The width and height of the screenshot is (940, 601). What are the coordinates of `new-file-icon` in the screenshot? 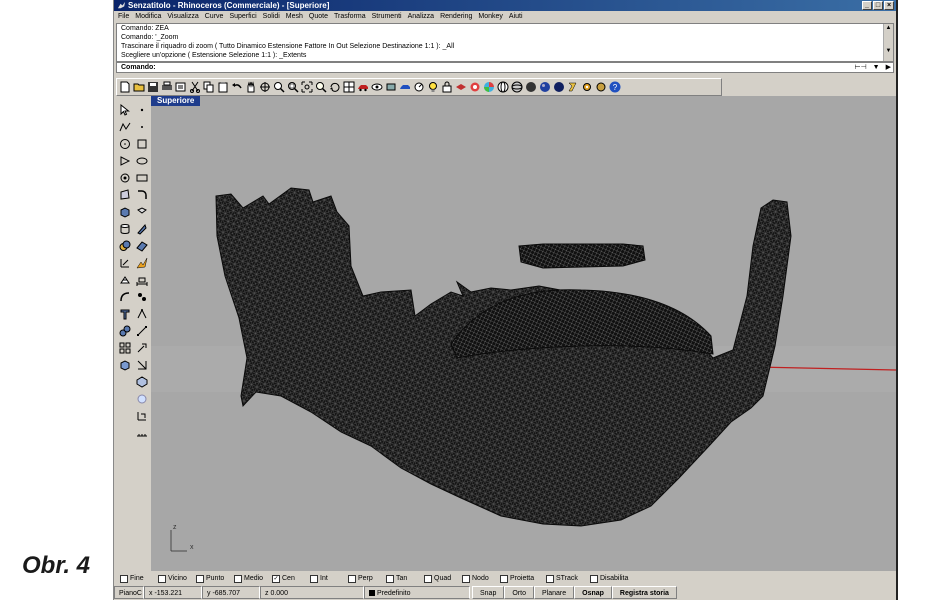 It's located at (125, 87).